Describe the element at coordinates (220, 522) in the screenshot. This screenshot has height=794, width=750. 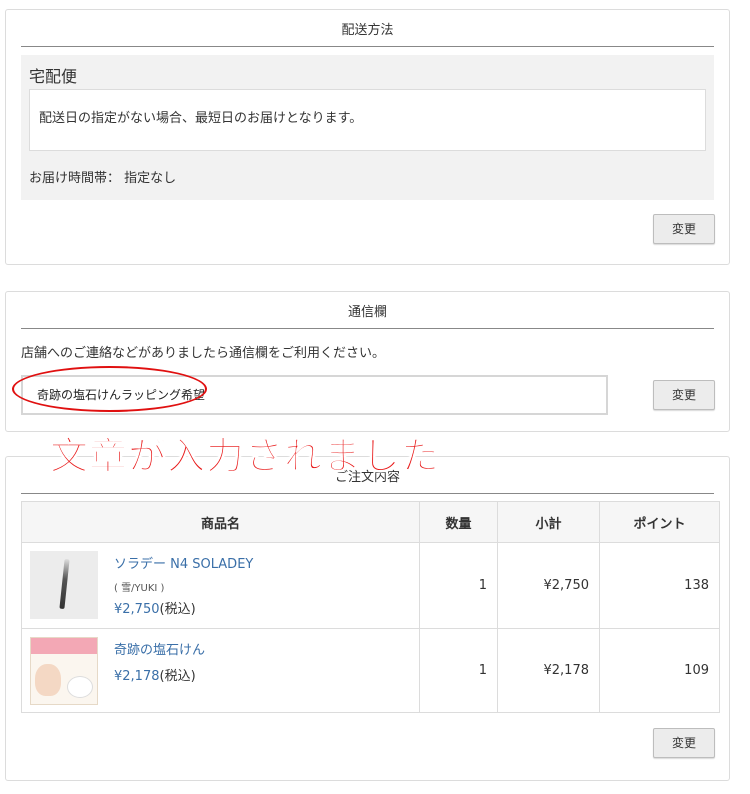
I see `column-product: 商品名` at that location.